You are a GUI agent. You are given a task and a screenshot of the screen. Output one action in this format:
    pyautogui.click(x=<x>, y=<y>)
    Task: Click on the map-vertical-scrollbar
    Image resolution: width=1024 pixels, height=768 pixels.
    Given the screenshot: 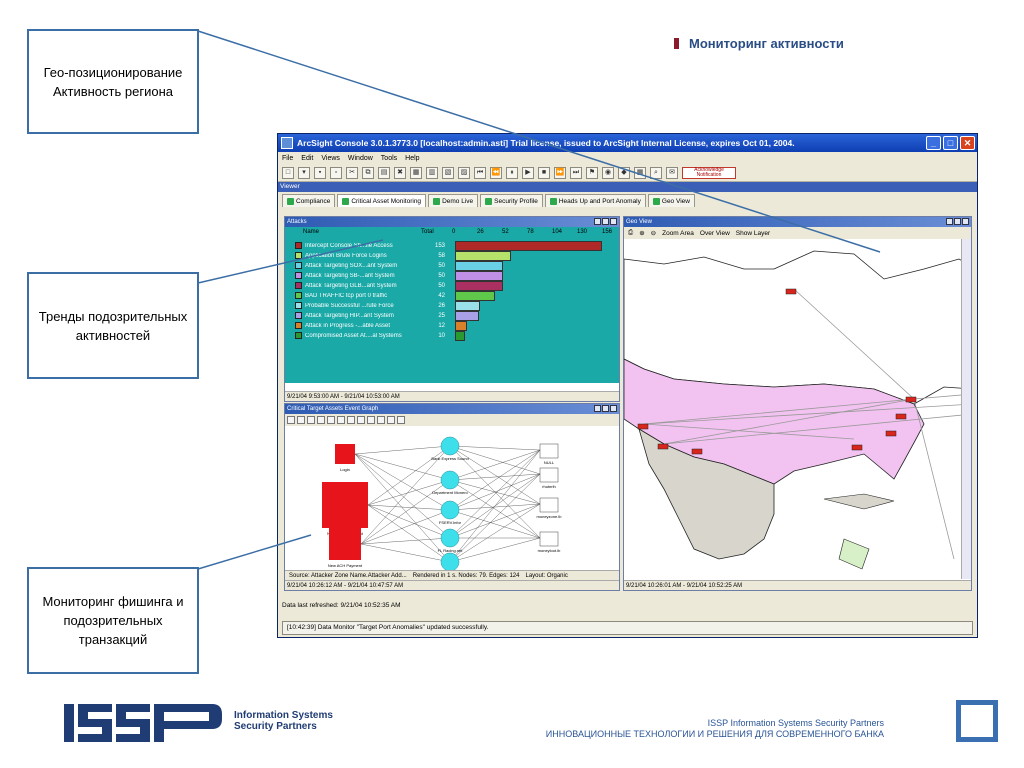 What is the action you would take?
    pyautogui.click(x=966, y=409)
    